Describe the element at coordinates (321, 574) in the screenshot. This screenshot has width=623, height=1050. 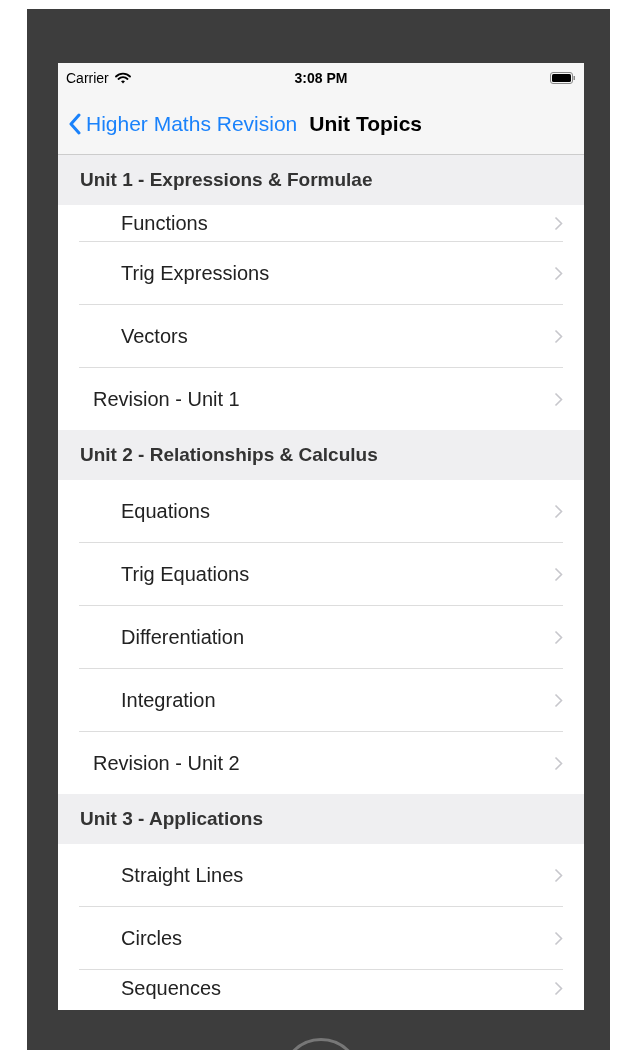
I see `list-row: Trig Equations` at that location.